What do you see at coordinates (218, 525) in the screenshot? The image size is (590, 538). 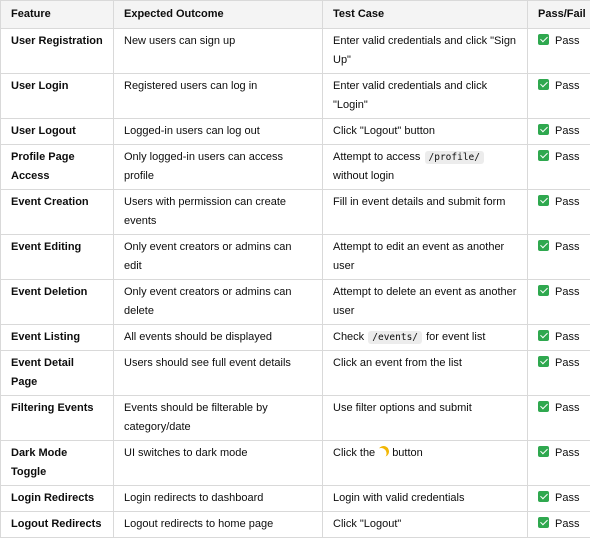 I see `outcome-cell: Logout redirects to home page` at bounding box center [218, 525].